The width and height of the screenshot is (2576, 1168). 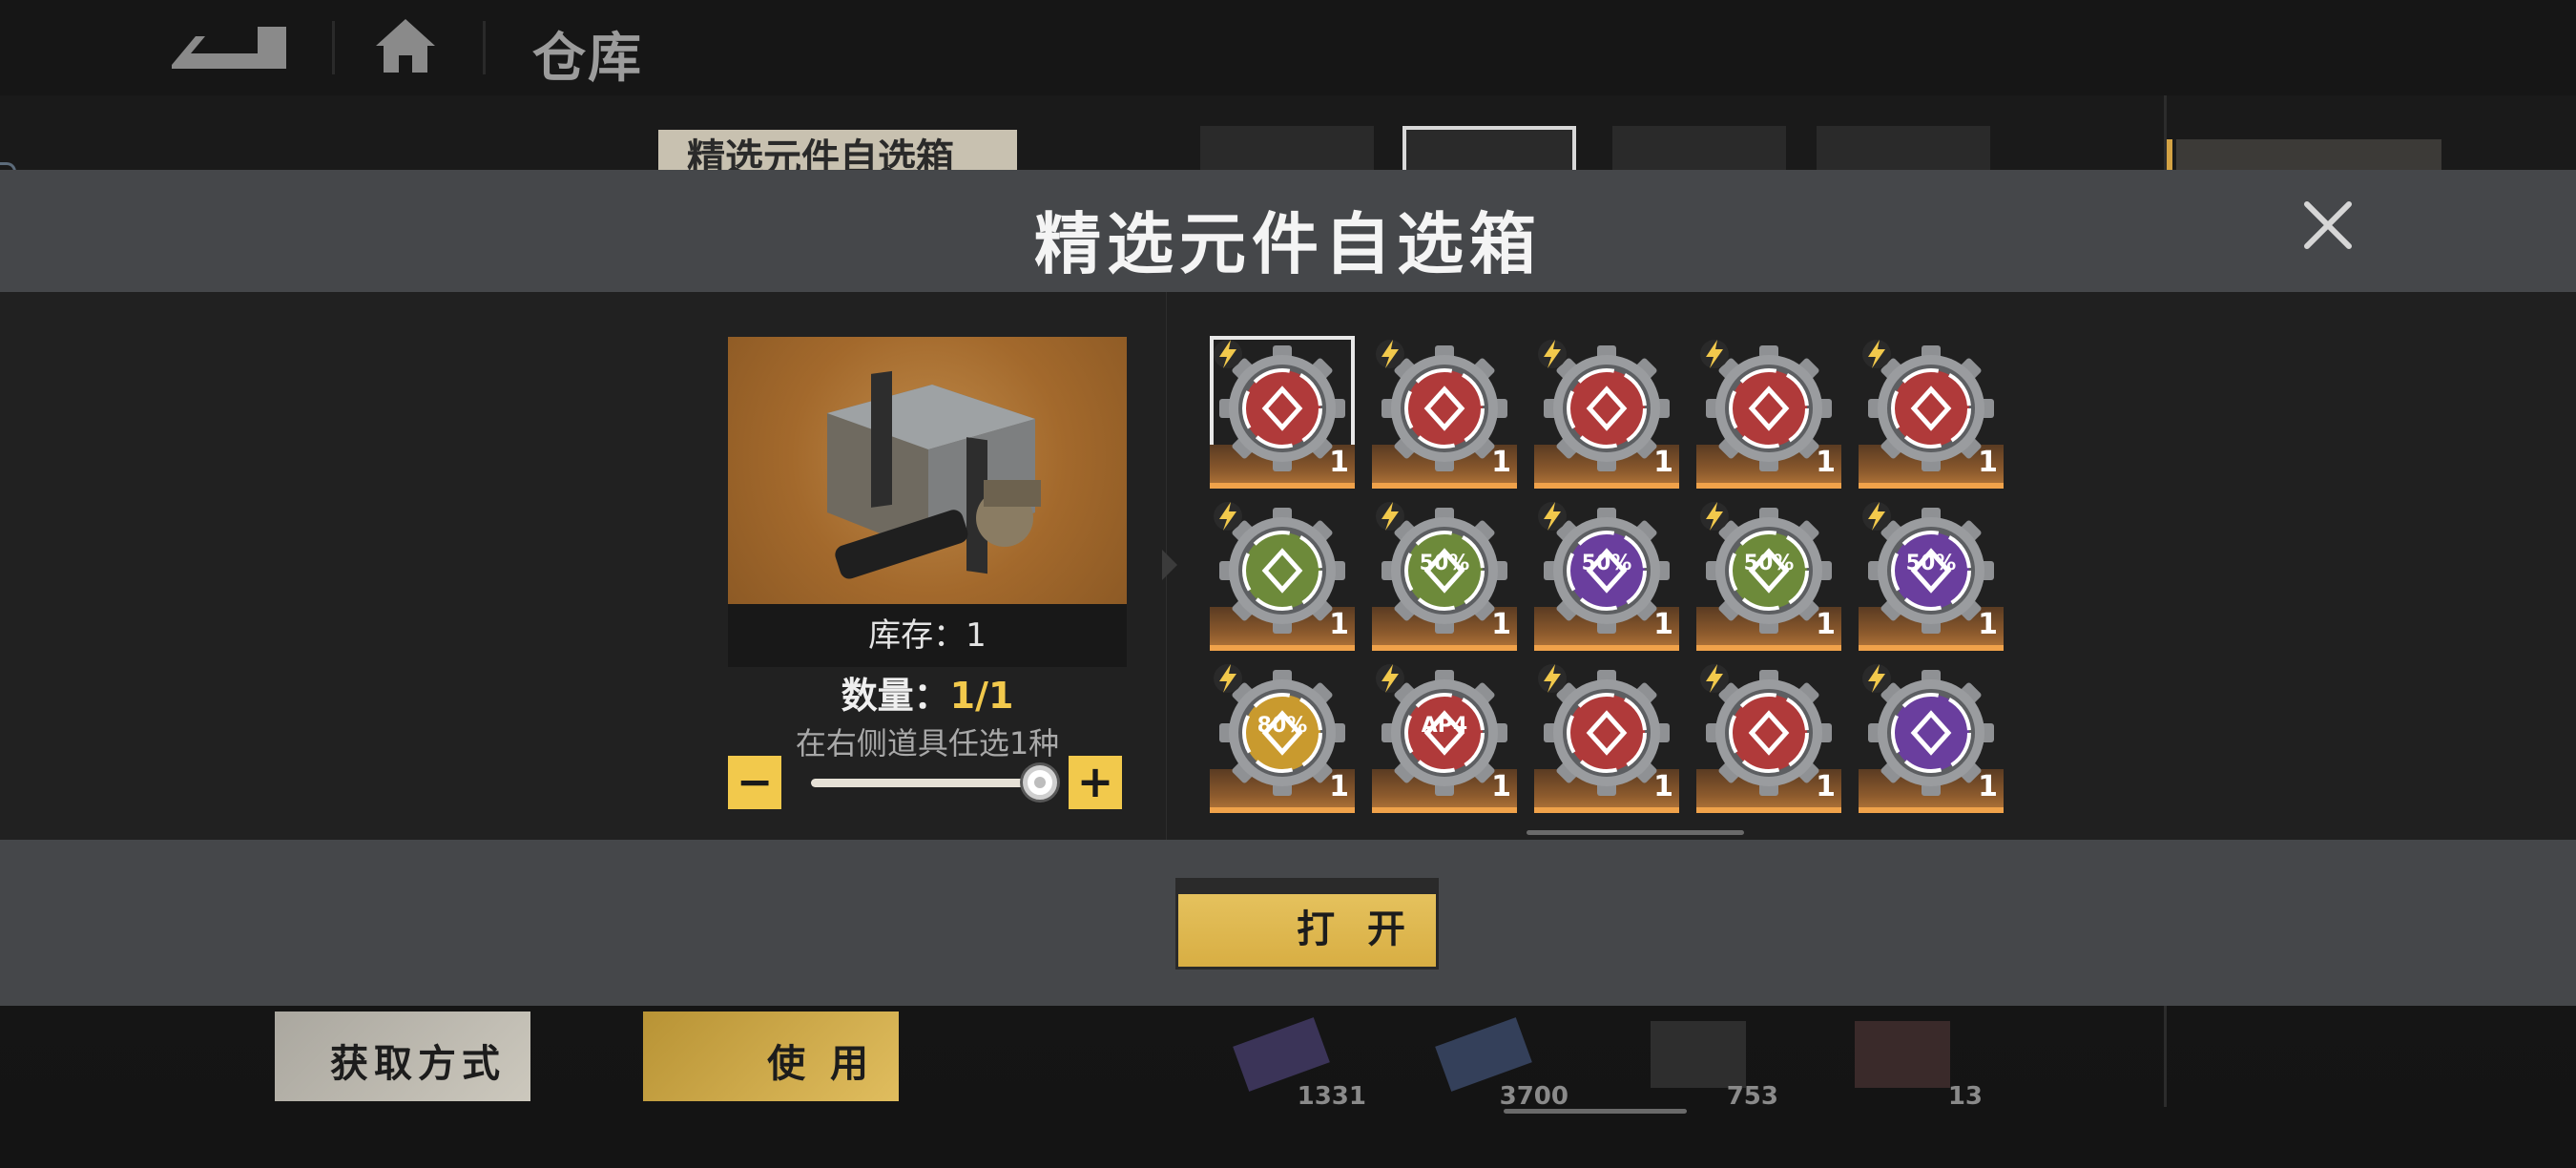 What do you see at coordinates (925, 783) in the screenshot?
I see `quantity-slider` at bounding box center [925, 783].